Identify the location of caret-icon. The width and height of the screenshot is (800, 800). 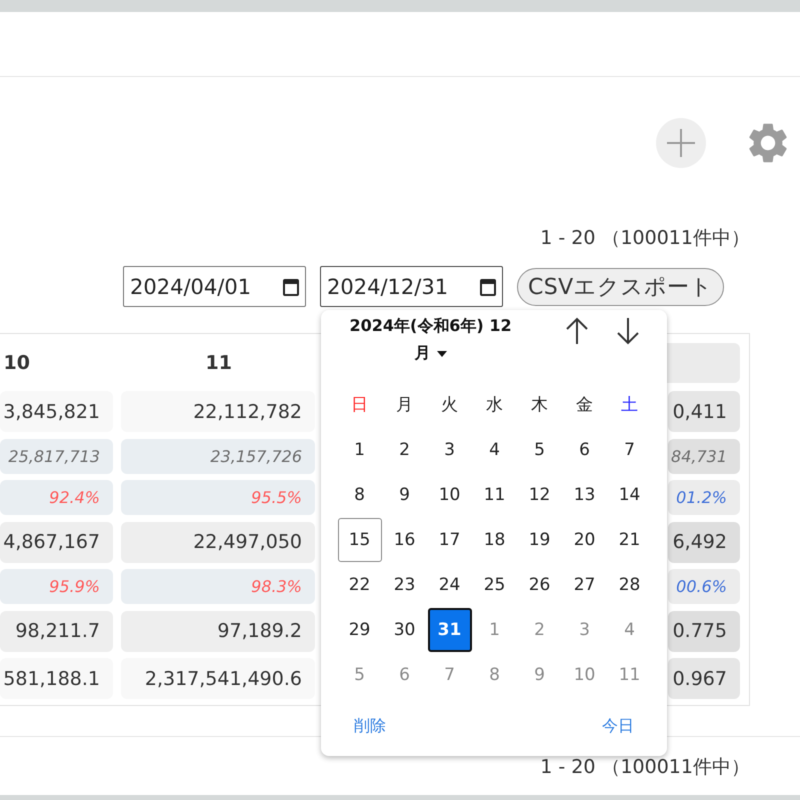
(441, 353).